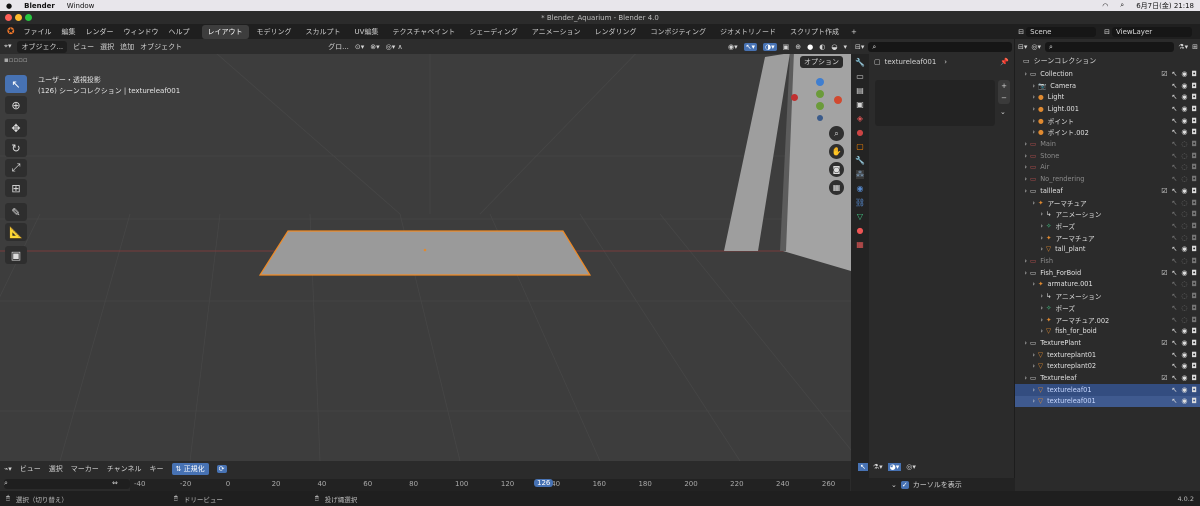  What do you see at coordinates (100, 32) in the screenshot?
I see `menu-render: レンダー` at bounding box center [100, 32].